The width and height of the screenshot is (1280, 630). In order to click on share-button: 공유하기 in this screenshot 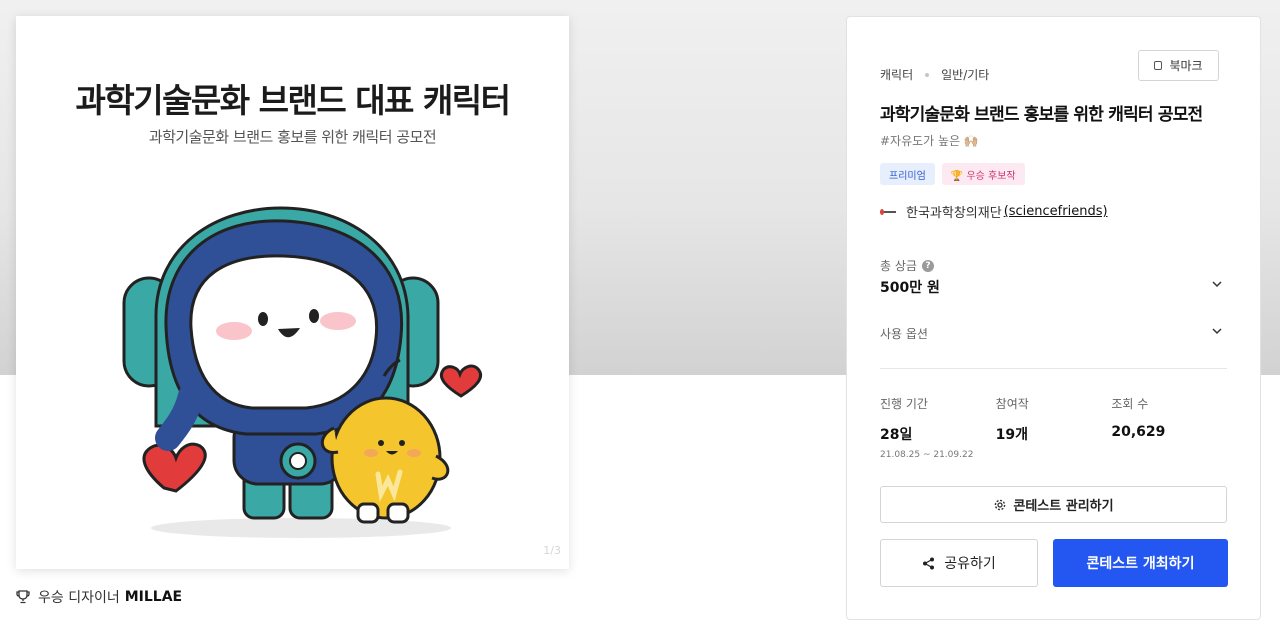, I will do `click(959, 563)`.